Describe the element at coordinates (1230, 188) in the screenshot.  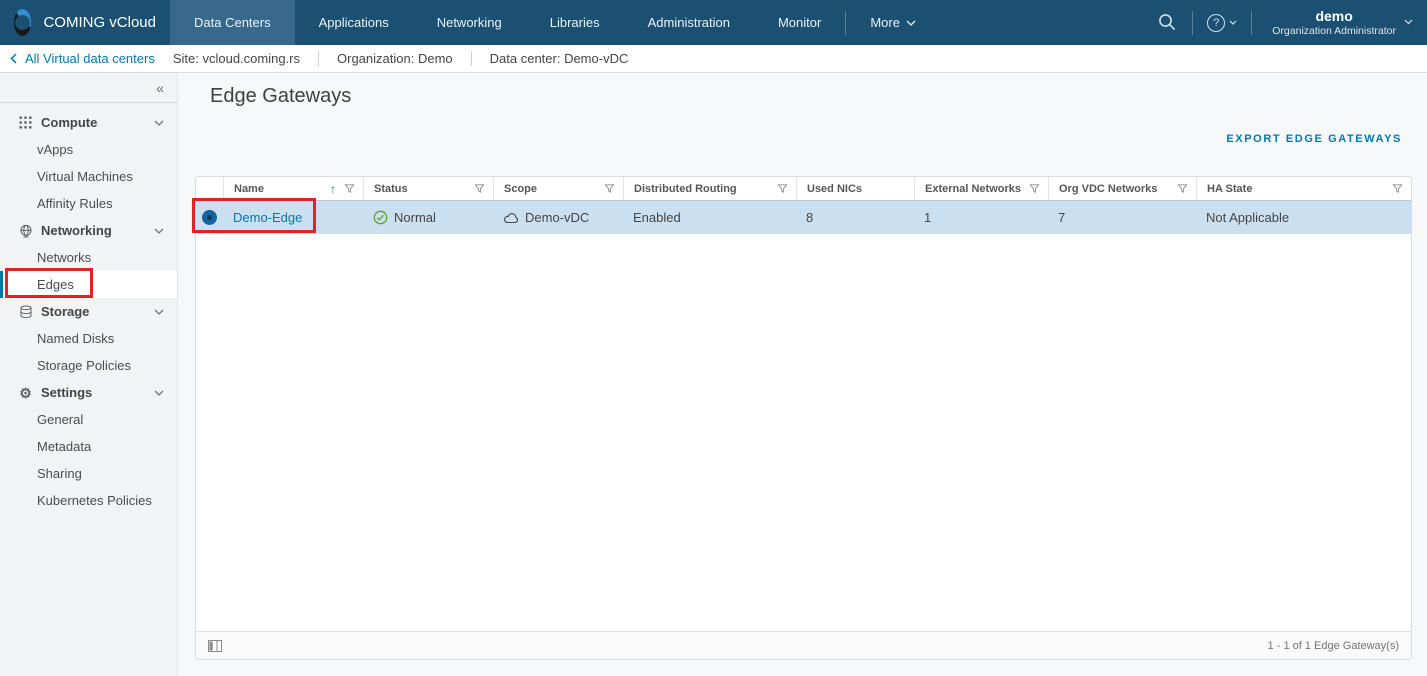
I see `column-label: HA State` at that location.